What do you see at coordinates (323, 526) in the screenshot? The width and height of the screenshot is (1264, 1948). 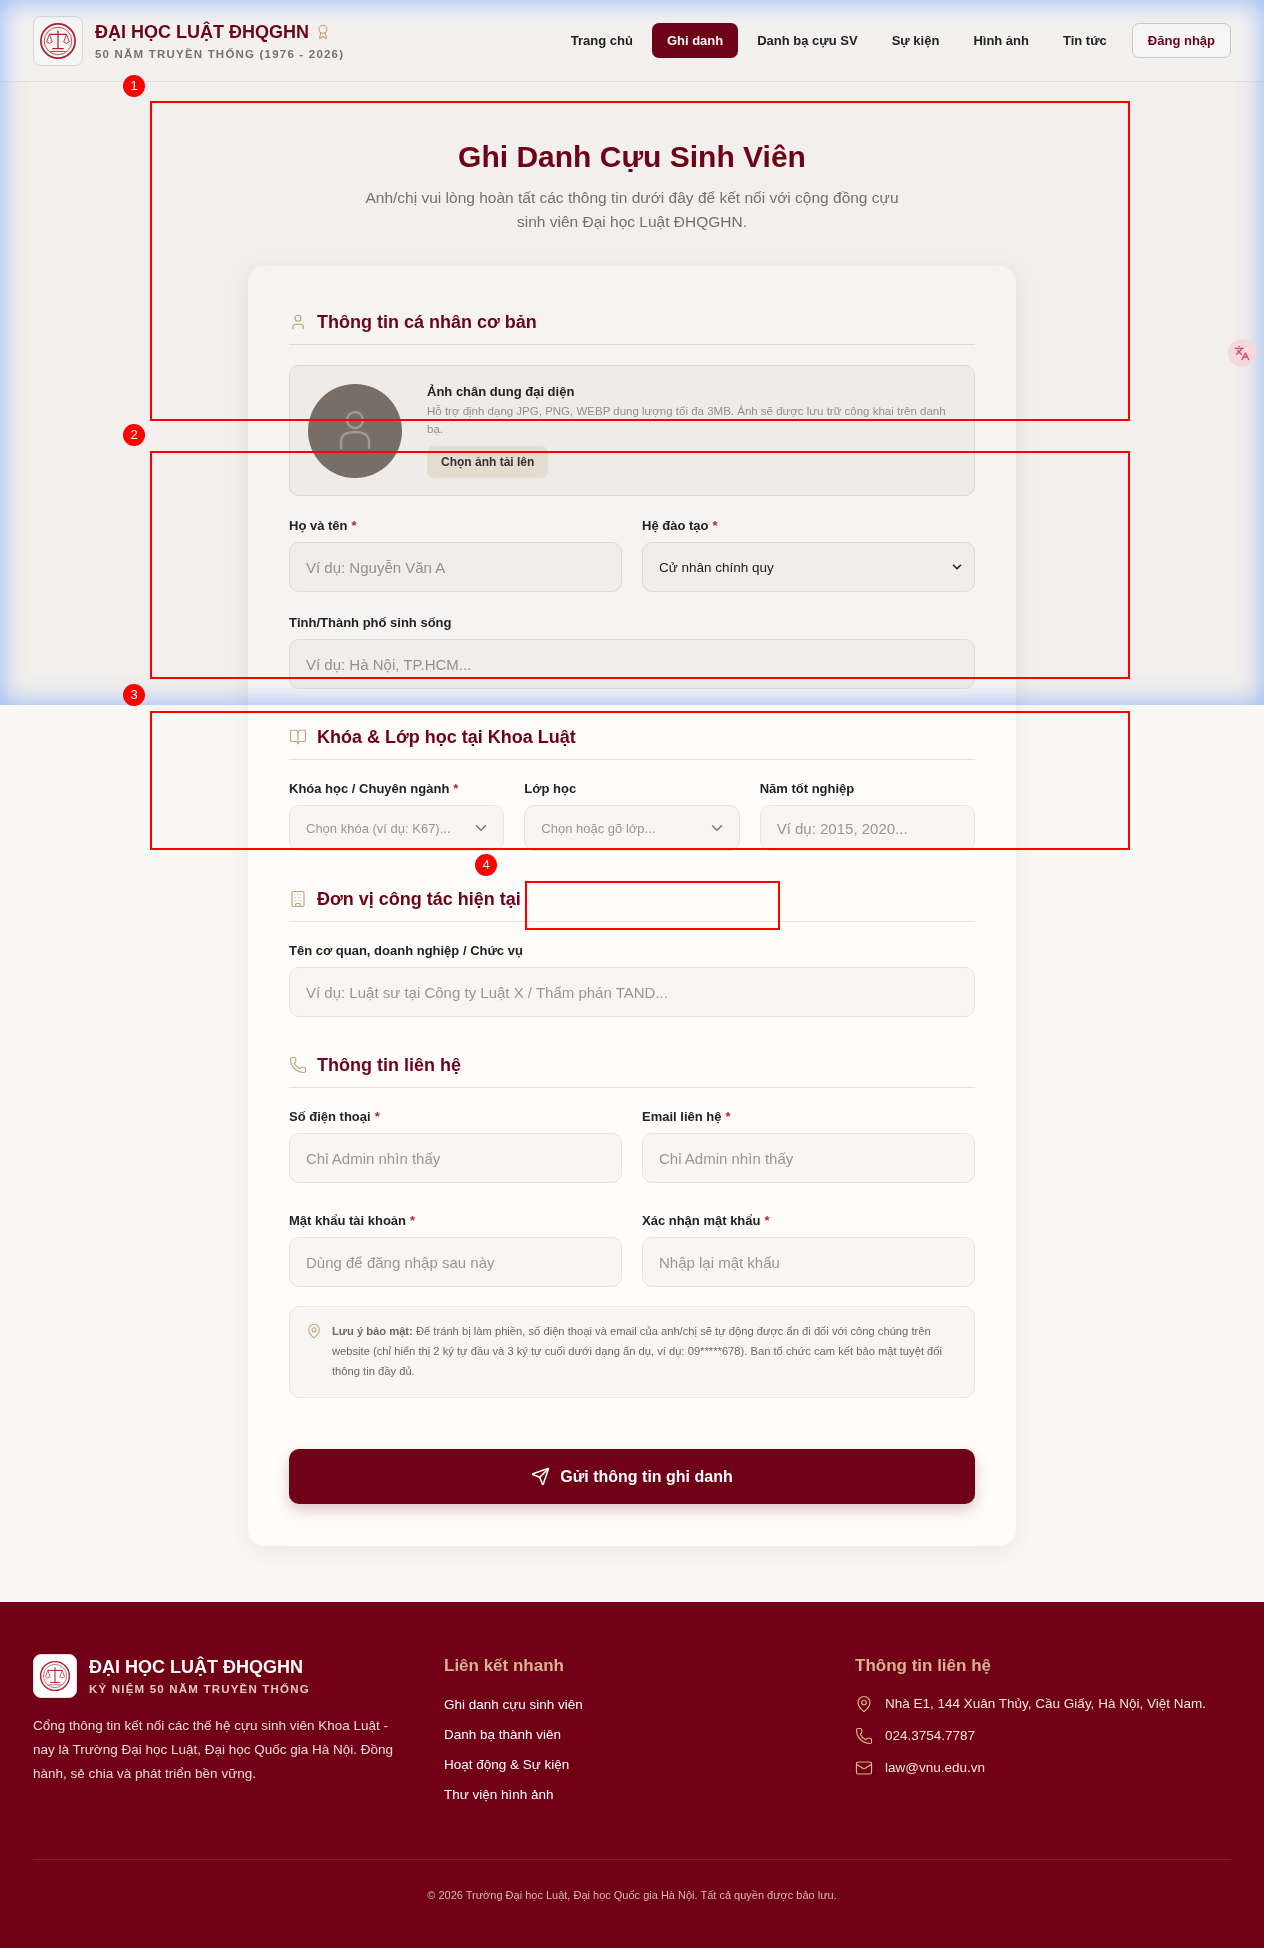 I see `field-label: Họ và tên *` at bounding box center [323, 526].